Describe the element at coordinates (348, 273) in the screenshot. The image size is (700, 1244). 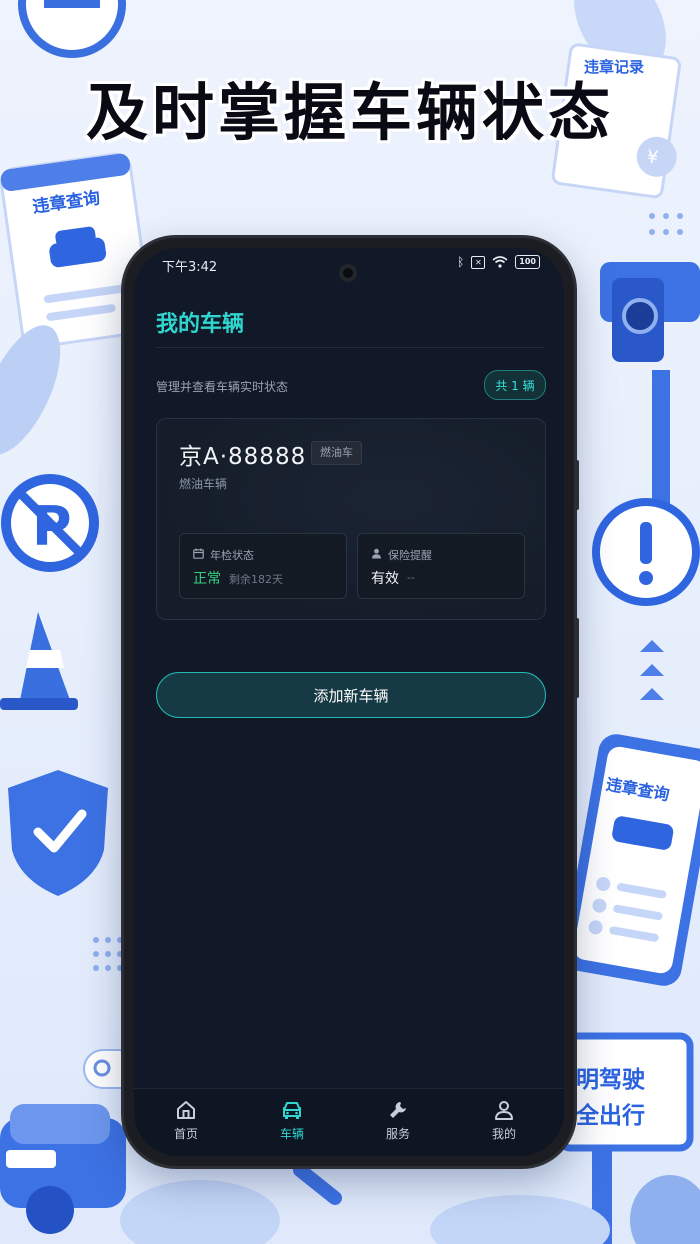
I see `front-camera` at that location.